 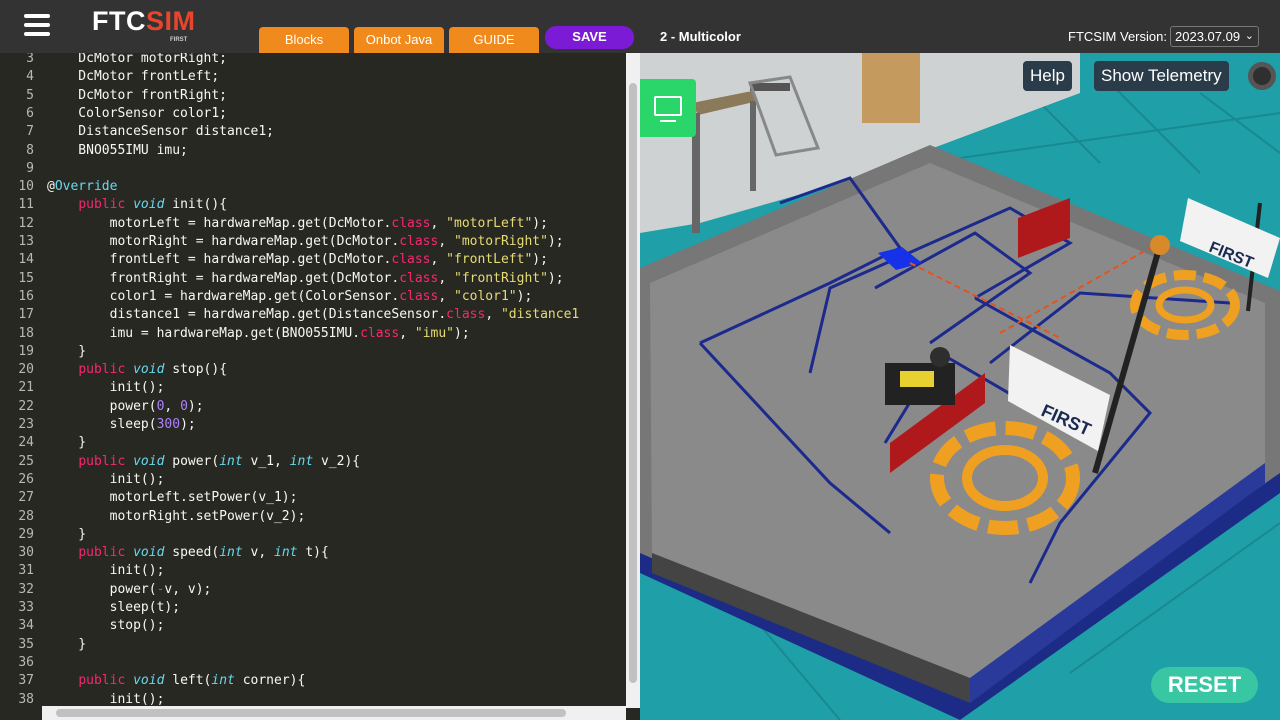 I want to click on line-number: 30, so click(x=26, y=553).